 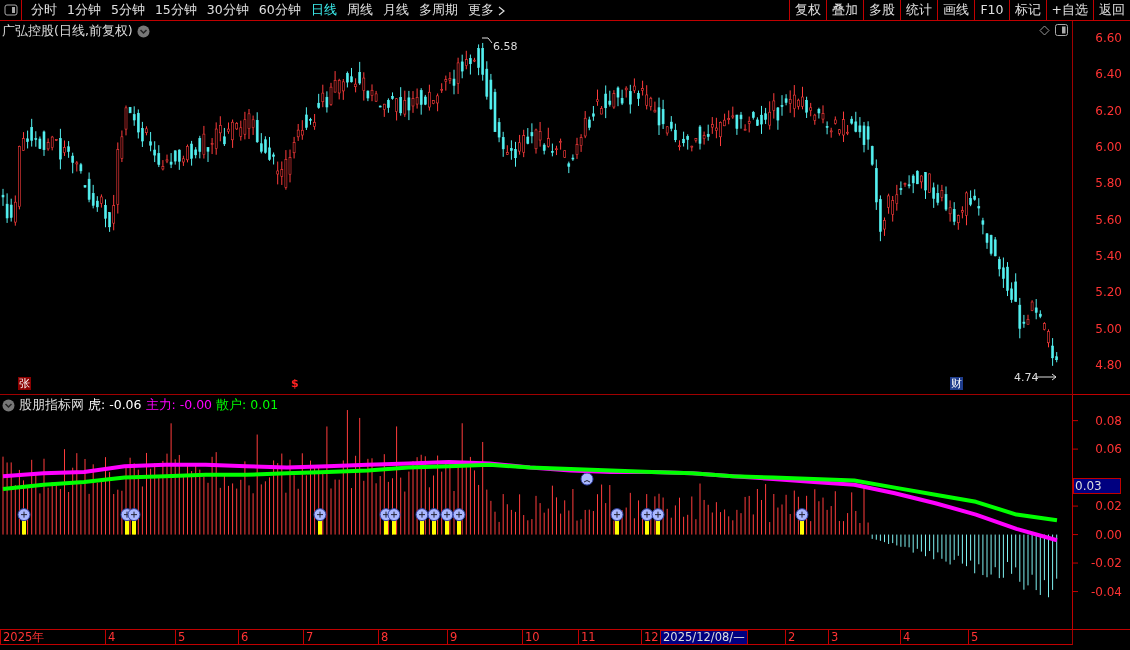 I want to click on diamond-icon, so click(x=1044, y=30).